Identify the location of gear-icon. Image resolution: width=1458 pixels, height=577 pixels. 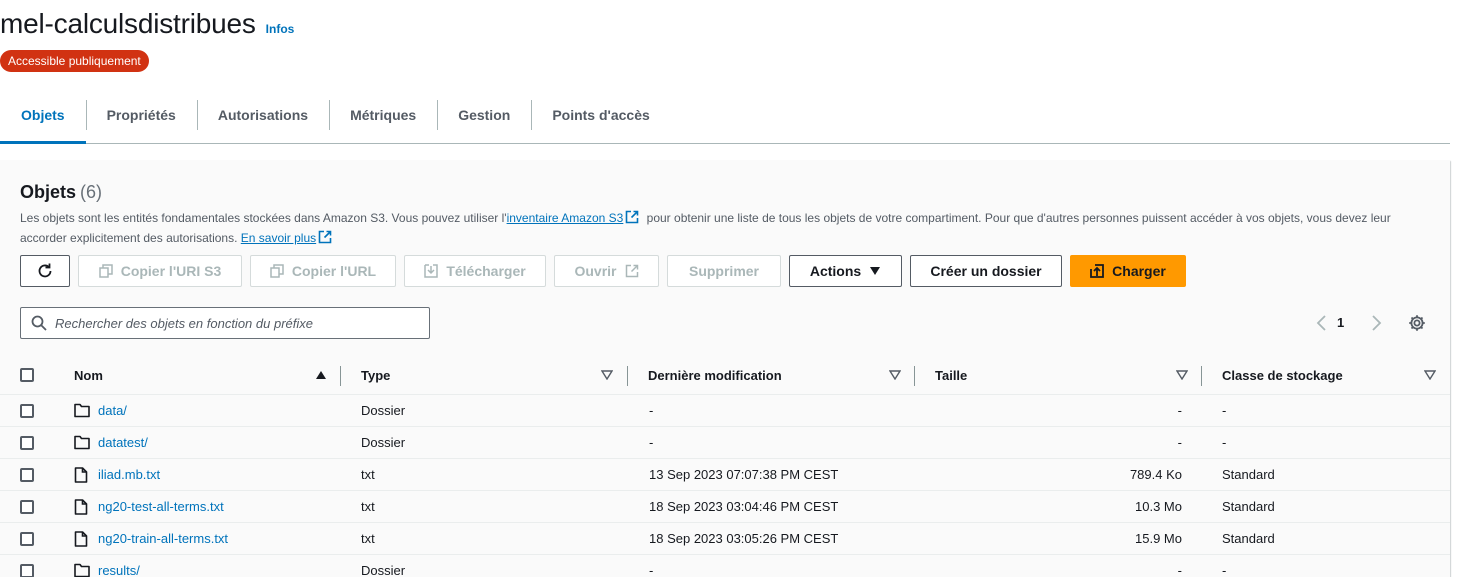
(1417, 323).